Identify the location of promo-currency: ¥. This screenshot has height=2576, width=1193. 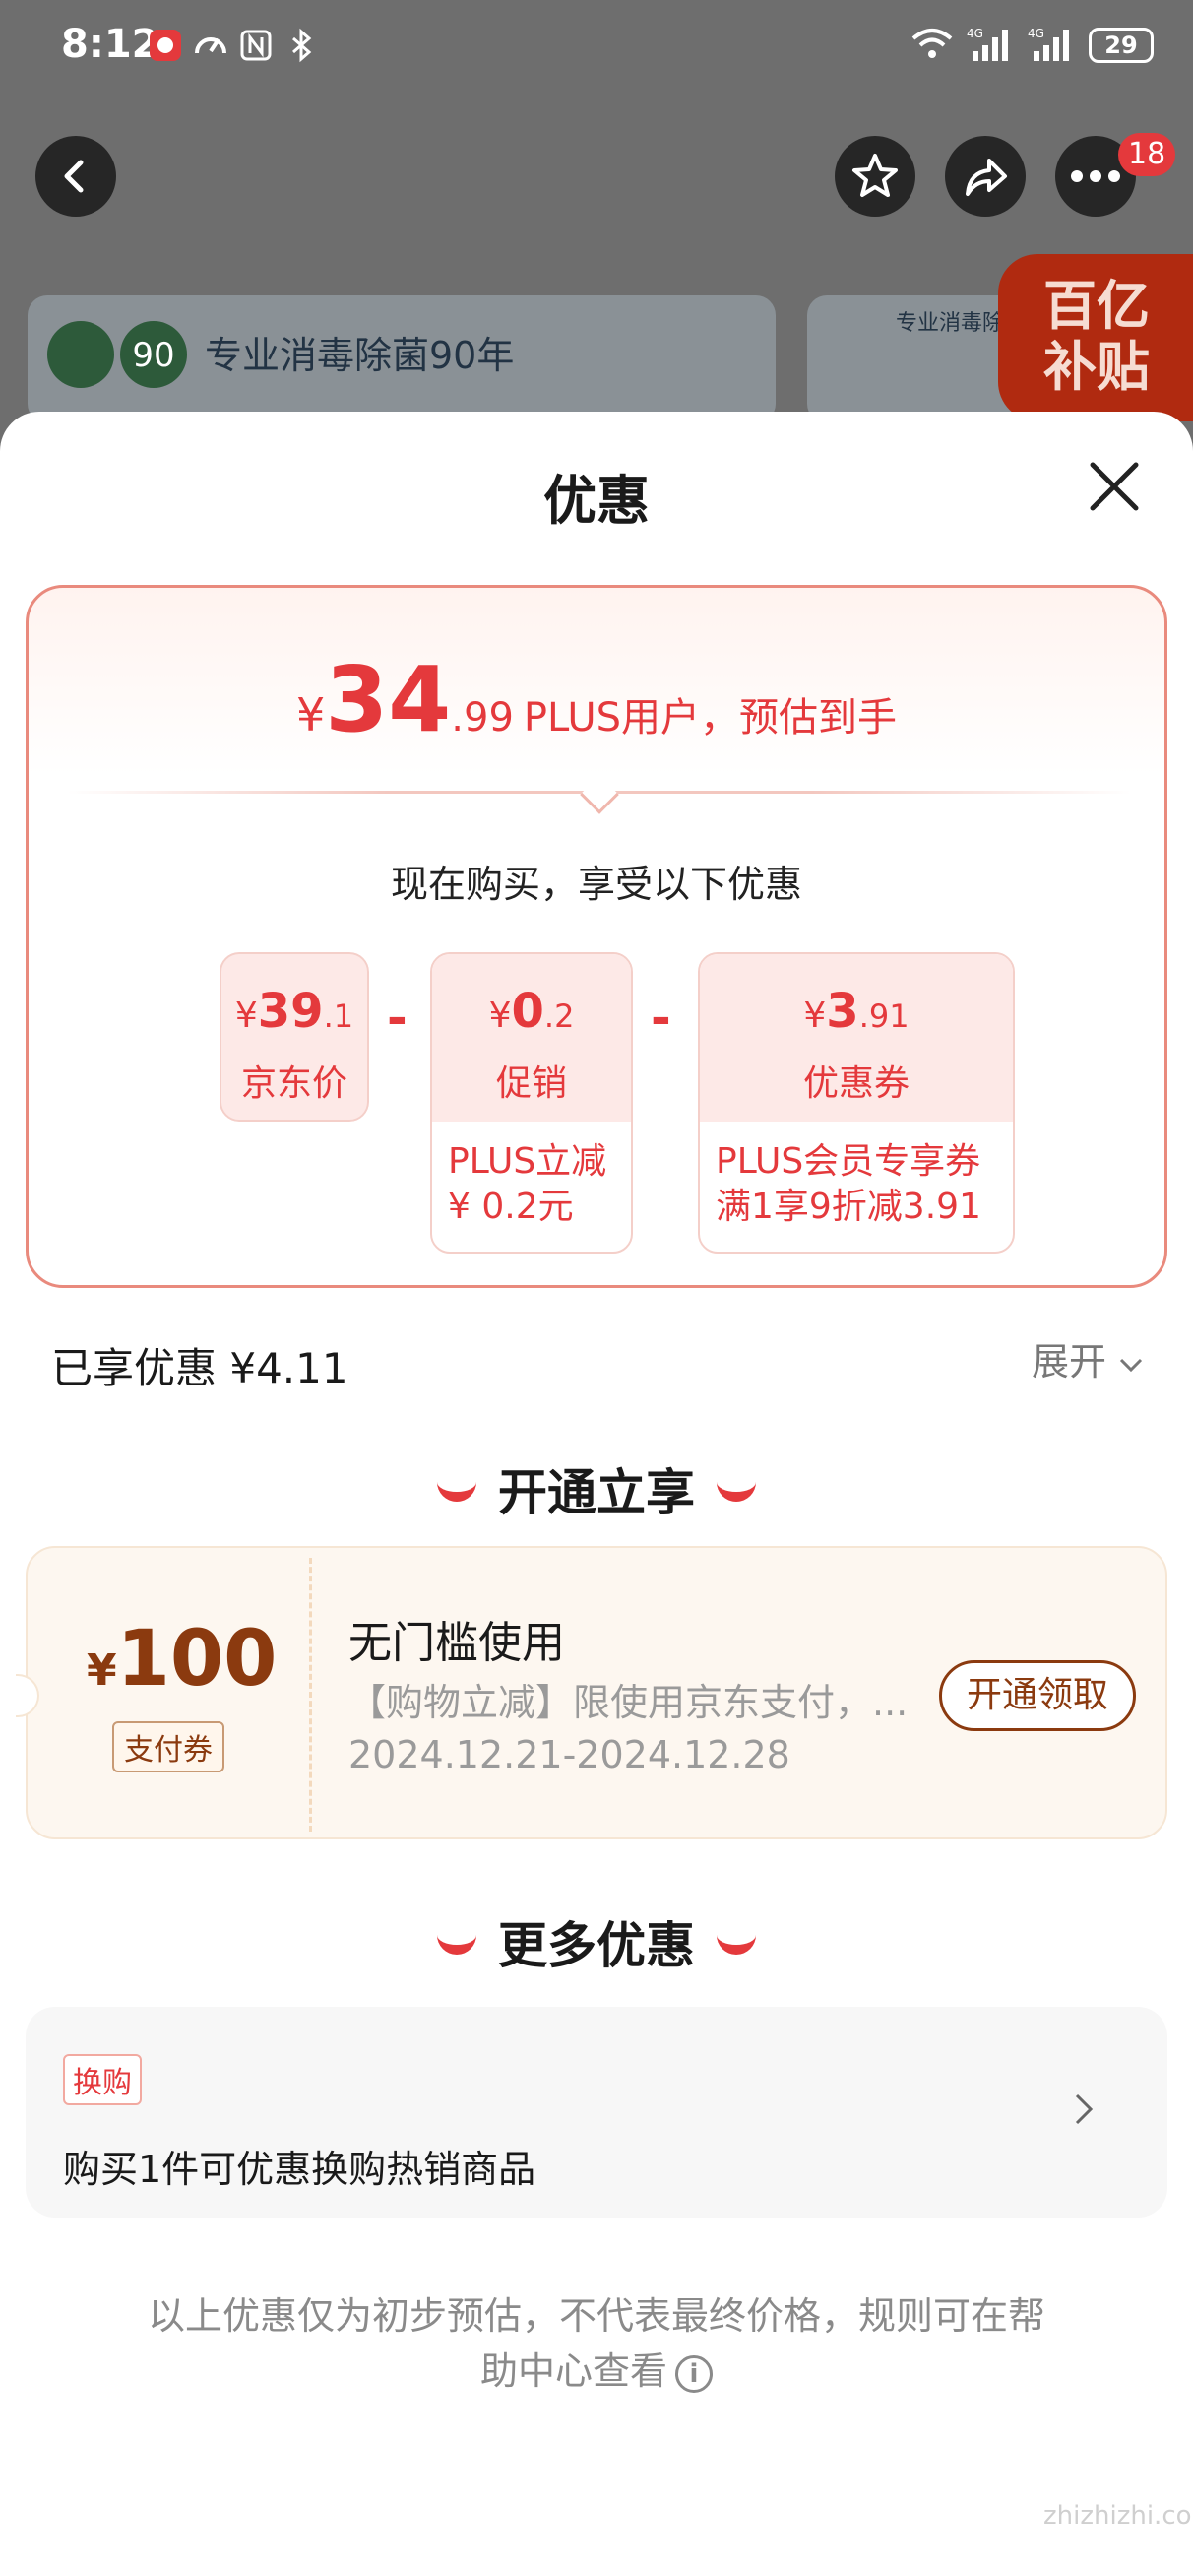
(500, 1016).